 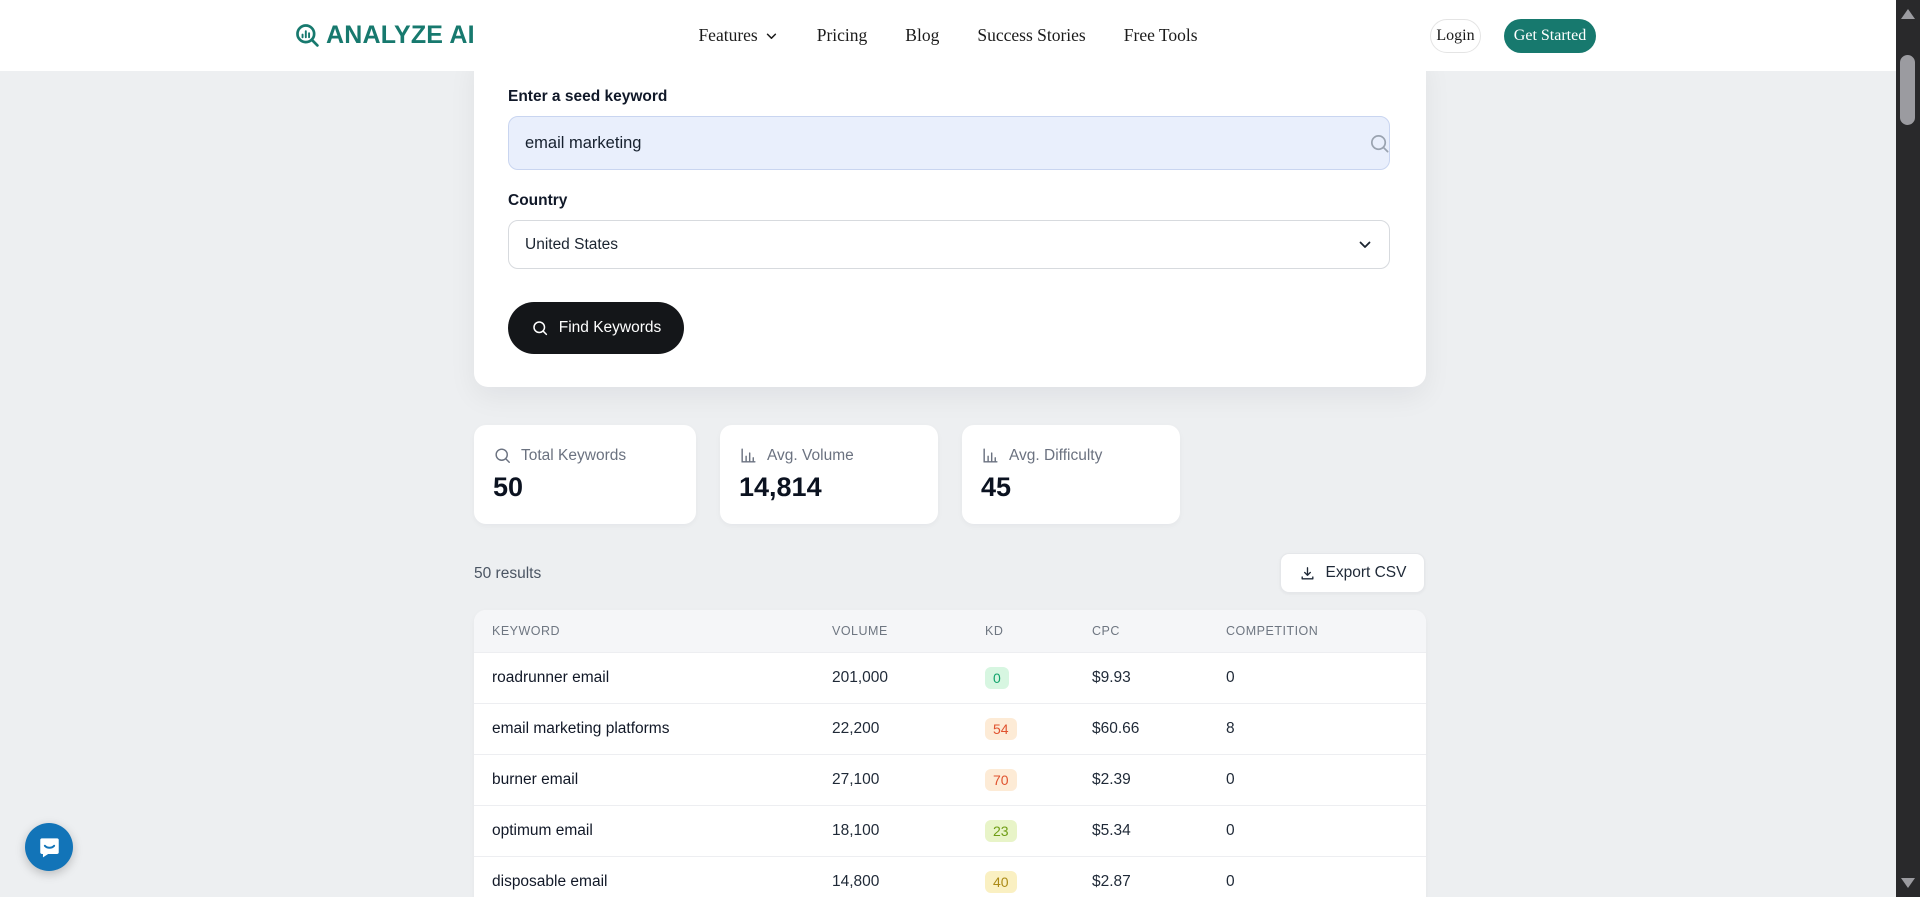 I want to click on logo: ANALYZE AI, so click(x=384, y=35).